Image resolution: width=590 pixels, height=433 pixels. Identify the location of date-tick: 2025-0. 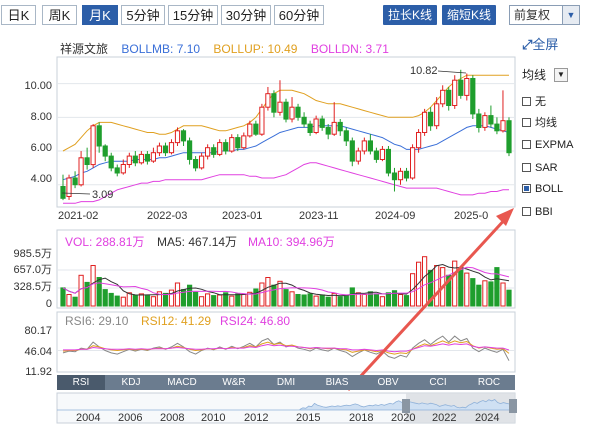
(471, 216).